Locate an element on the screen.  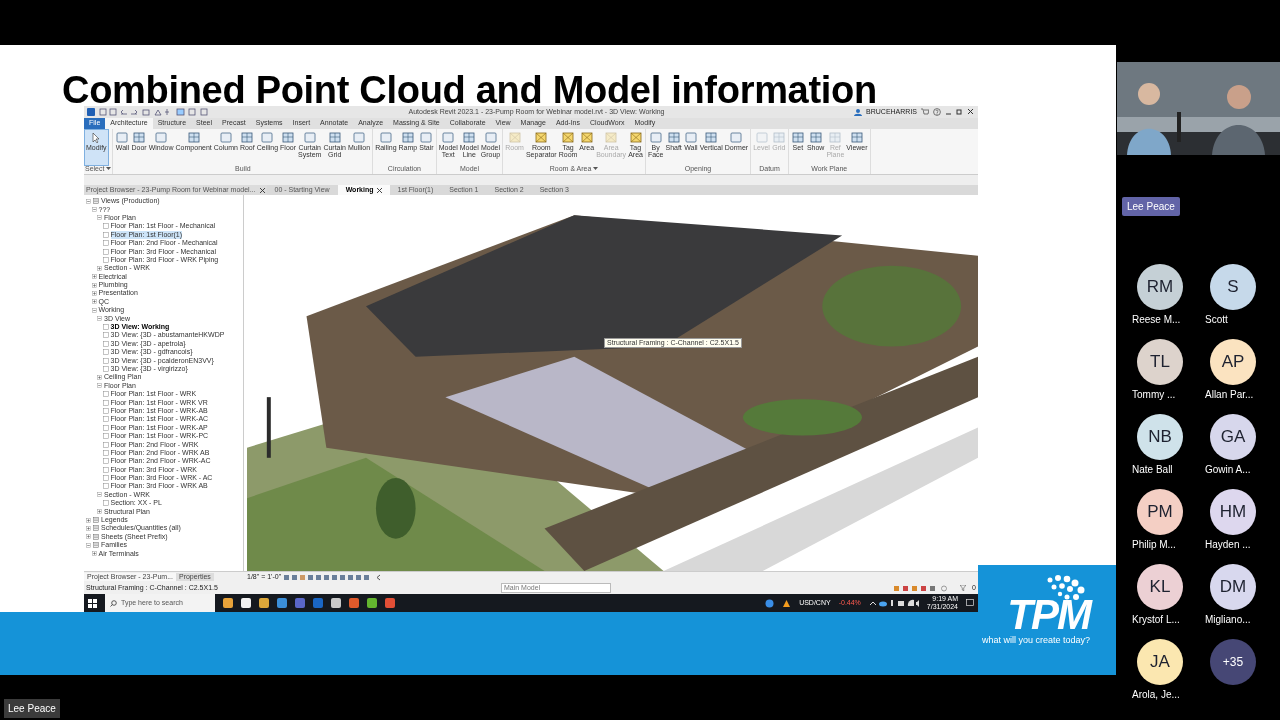
avatar: S is located at coordinates (1233, 287).